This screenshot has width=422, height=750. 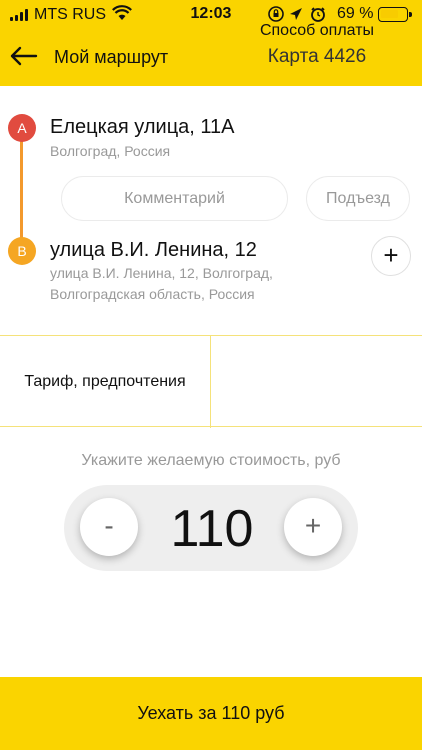 I want to click on add-stop-button: +, so click(x=391, y=256).